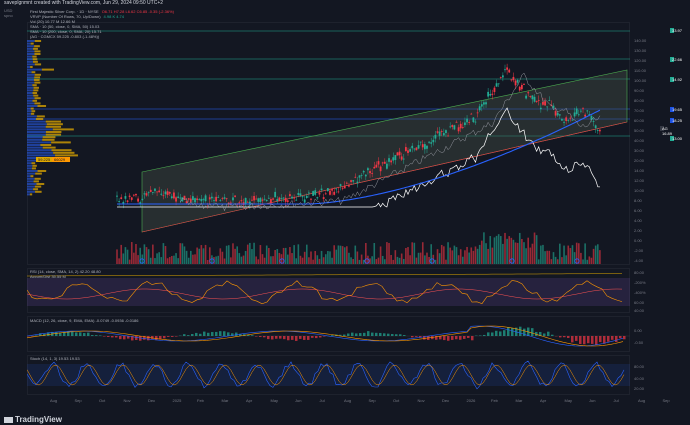  Describe the element at coordinates (639, 378) in the screenshot. I see `stoch-tick: 40.00` at that location.